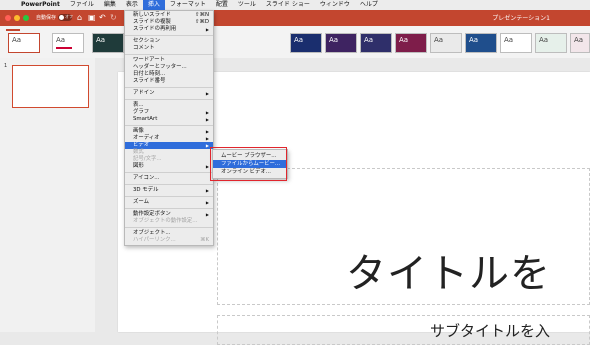 The height and width of the screenshot is (345, 590). I want to click on autosave-label: 自動保存, so click(46, 18).